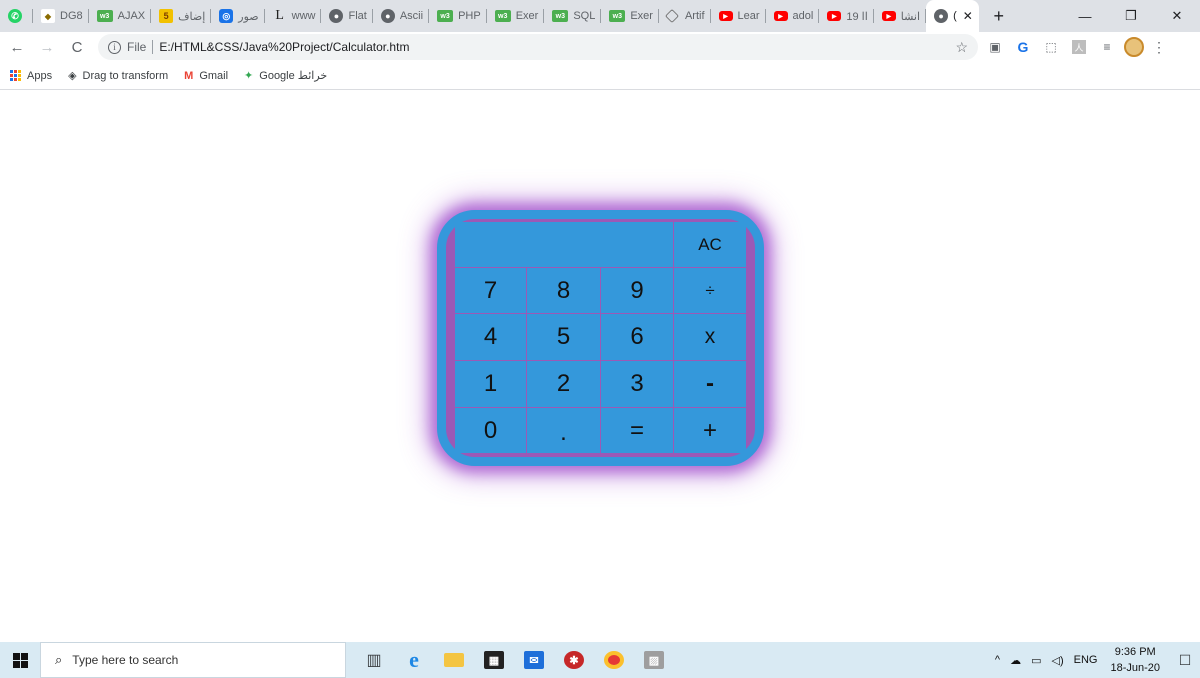 The width and height of the screenshot is (1200, 678). What do you see at coordinates (17, 47) in the screenshot?
I see `back-button: ←` at bounding box center [17, 47].